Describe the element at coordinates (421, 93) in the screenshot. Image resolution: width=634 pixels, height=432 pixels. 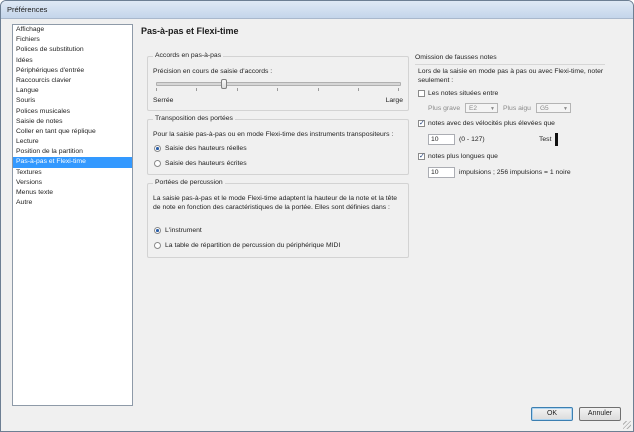
I see `notes-between-checkbox` at that location.